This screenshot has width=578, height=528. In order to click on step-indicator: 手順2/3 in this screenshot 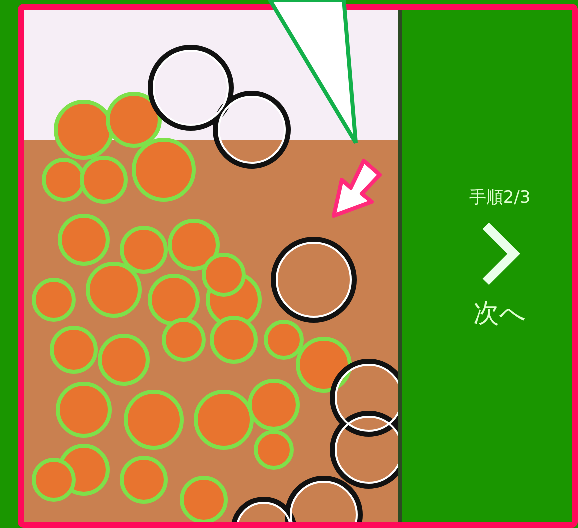, I will do `click(500, 198)`.